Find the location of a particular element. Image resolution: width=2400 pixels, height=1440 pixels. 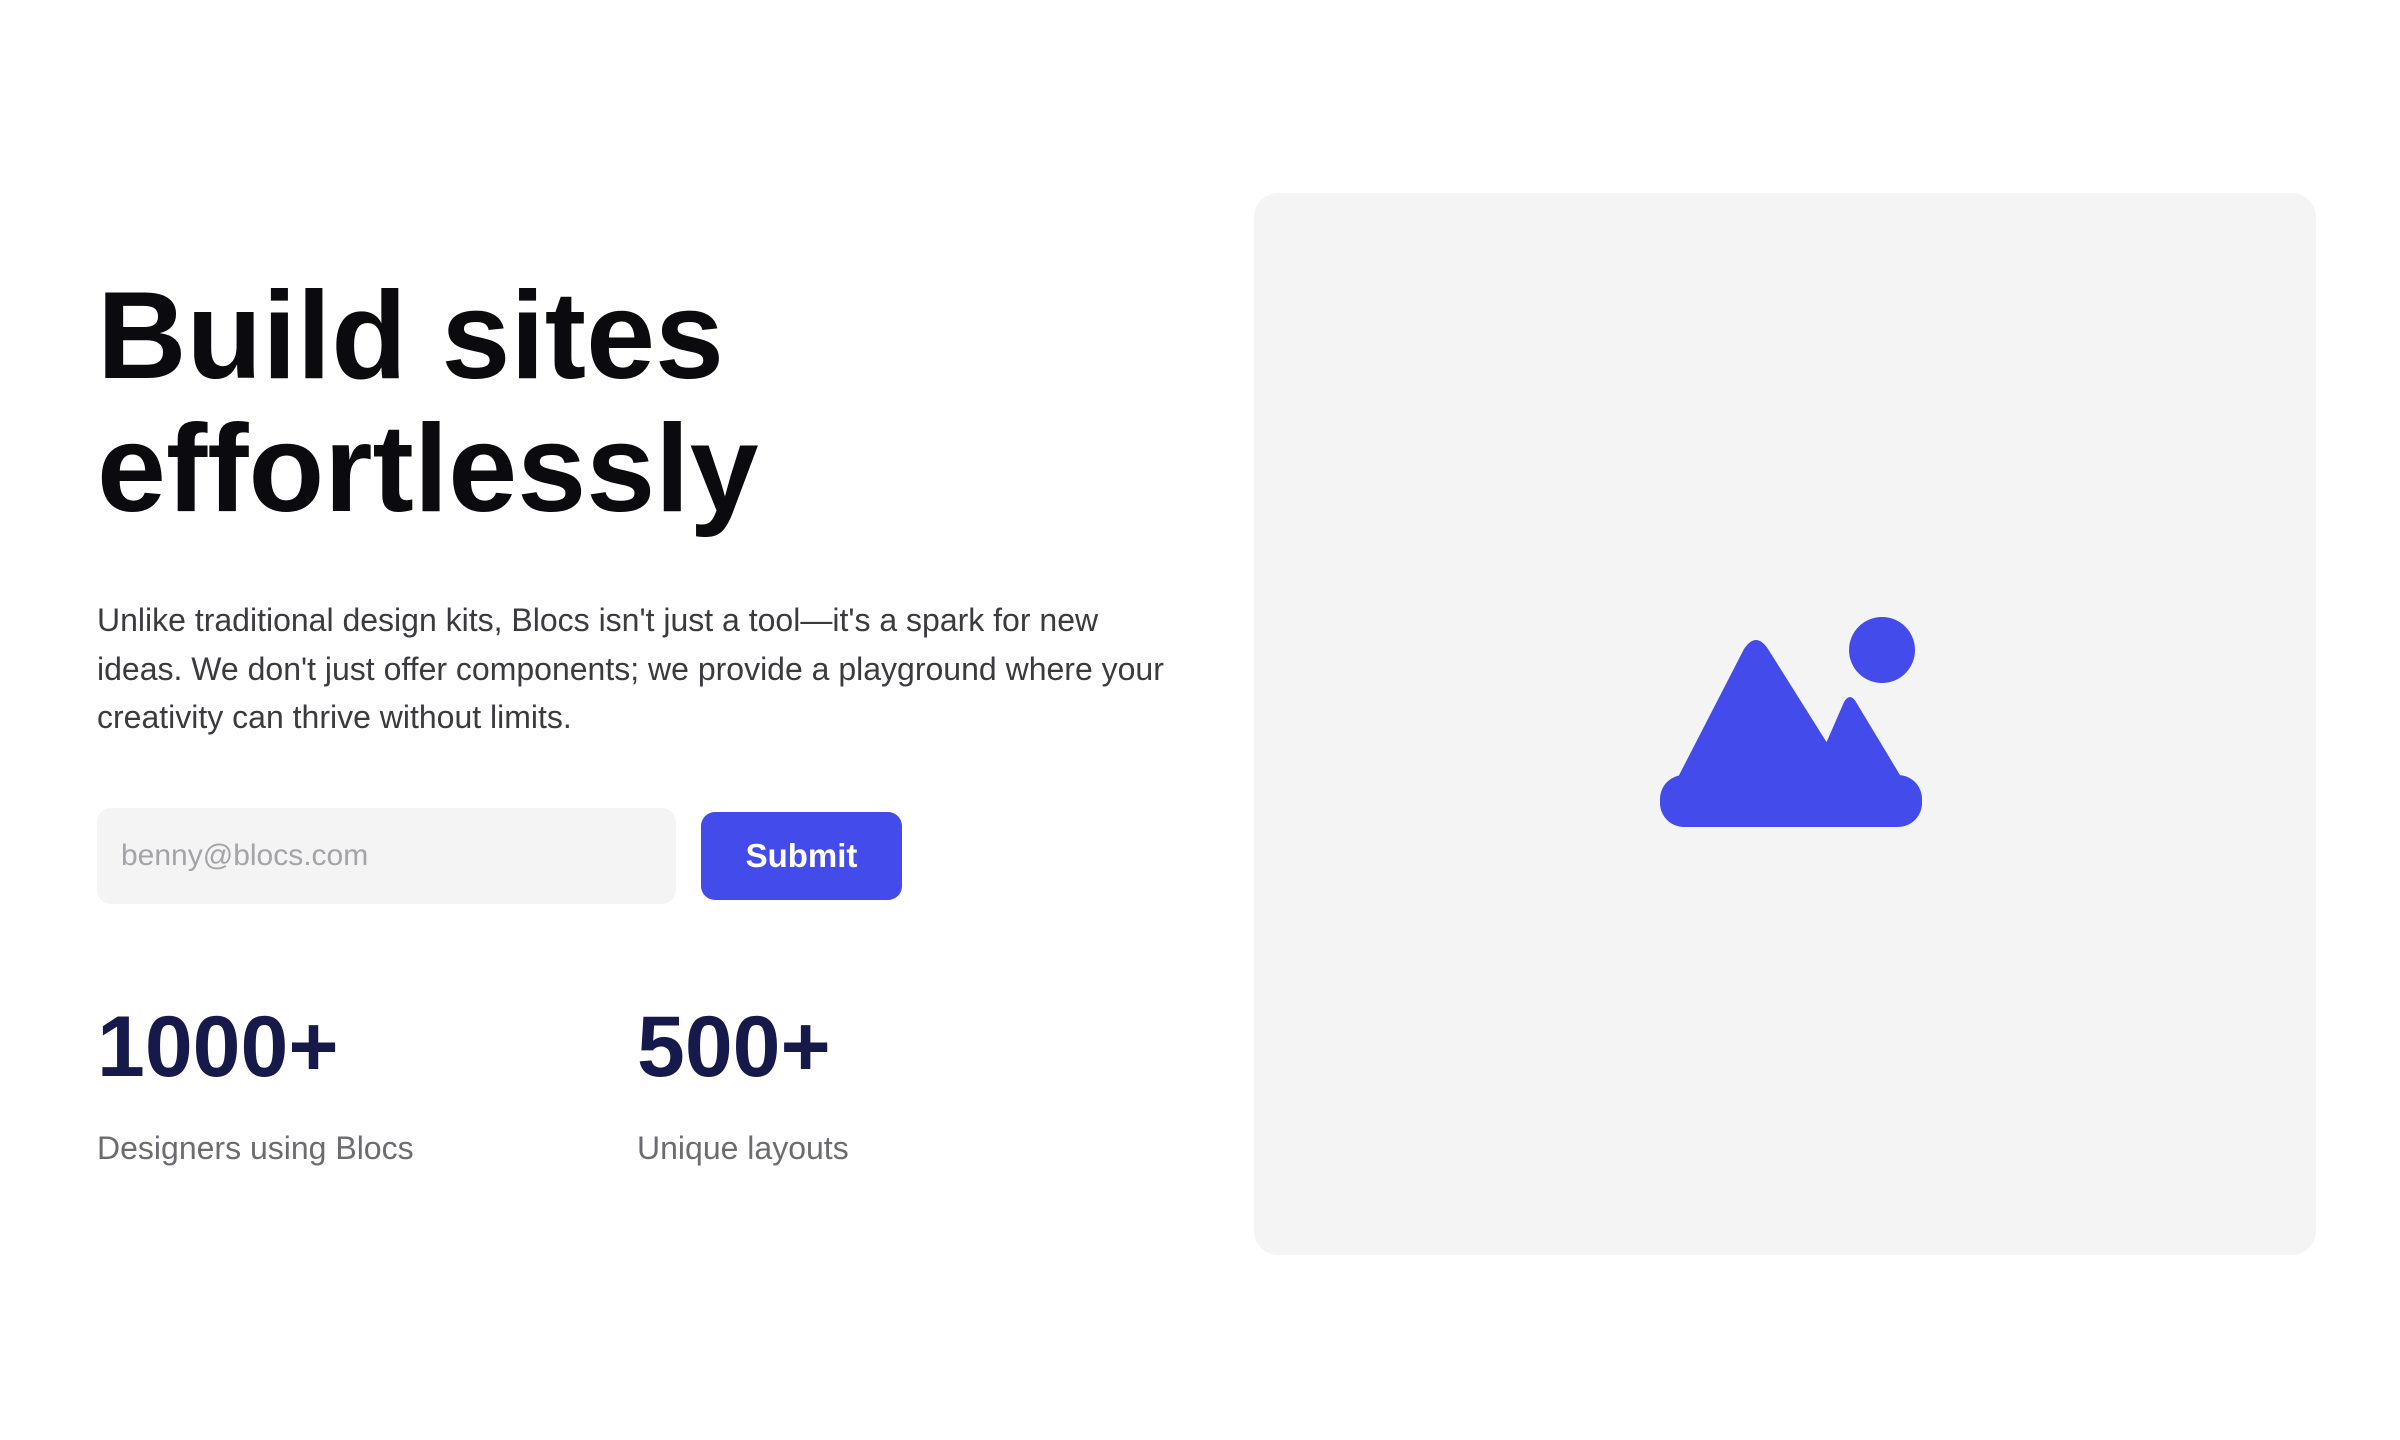

headline-line-2: effortlessly is located at coordinates (428, 469).